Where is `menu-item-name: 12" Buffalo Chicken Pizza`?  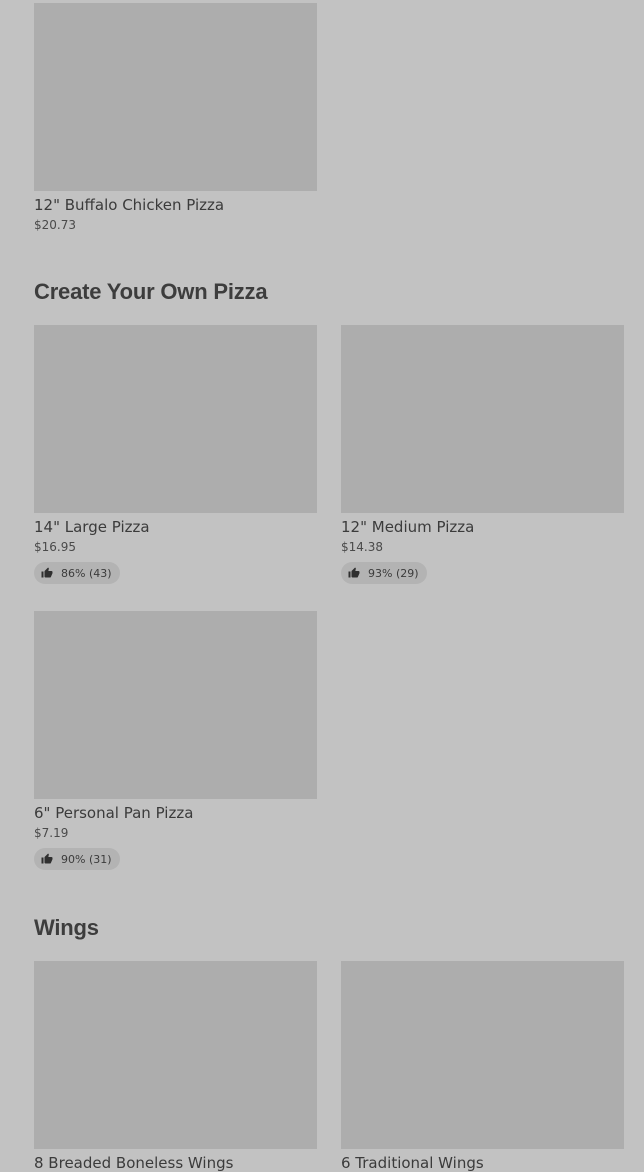 menu-item-name: 12" Buffalo Chicken Pizza is located at coordinates (129, 205).